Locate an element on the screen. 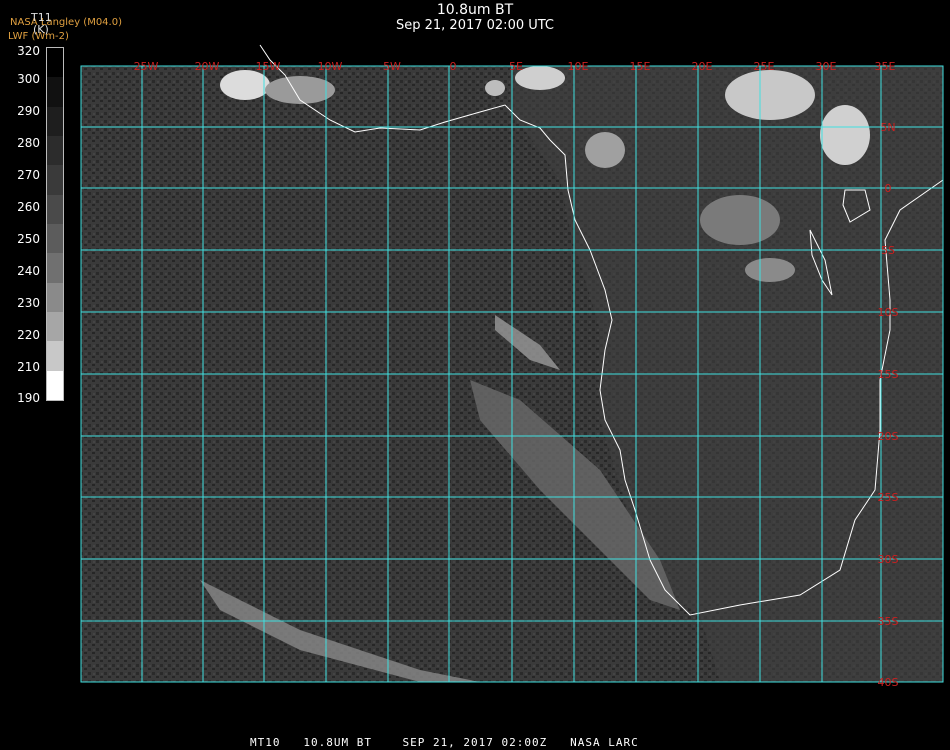 The height and width of the screenshot is (750, 950). longitude-label: 10W is located at coordinates (330, 66).